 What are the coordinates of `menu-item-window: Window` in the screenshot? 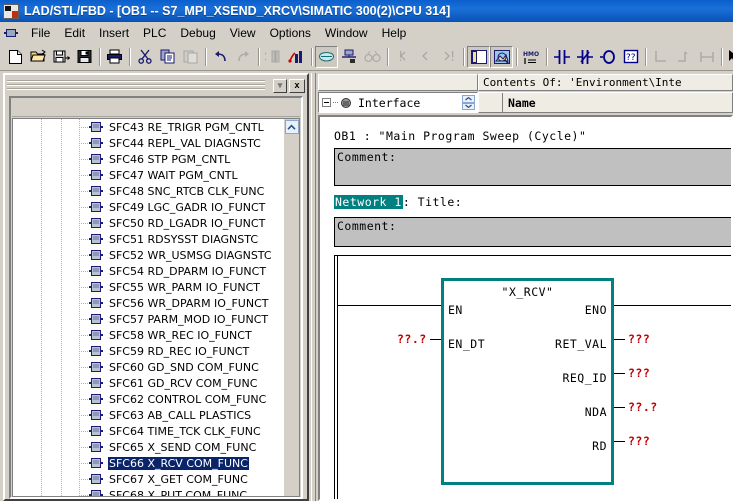 It's located at (346, 33).